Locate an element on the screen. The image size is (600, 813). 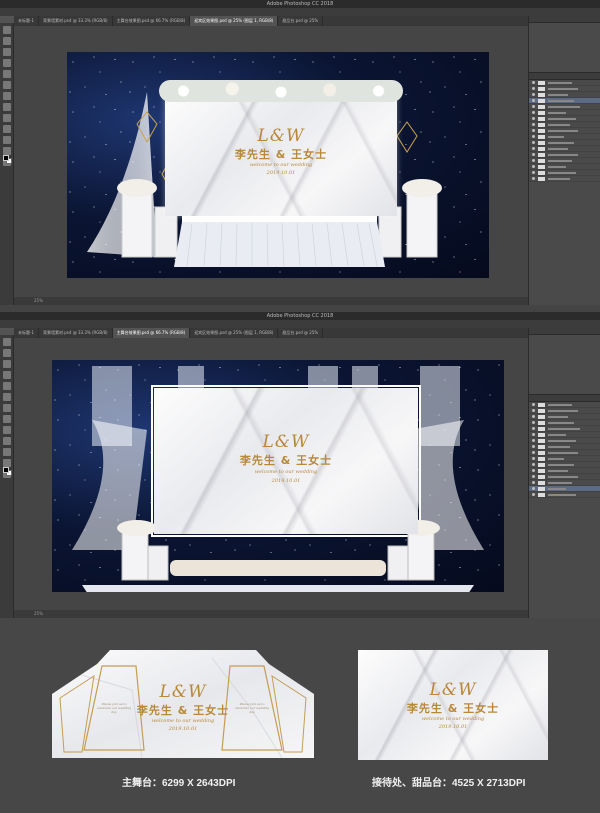
document-tab-active: 迎宾区效果图.psd @ 25% (图层 1, RGB/8) is located at coordinates (234, 21).